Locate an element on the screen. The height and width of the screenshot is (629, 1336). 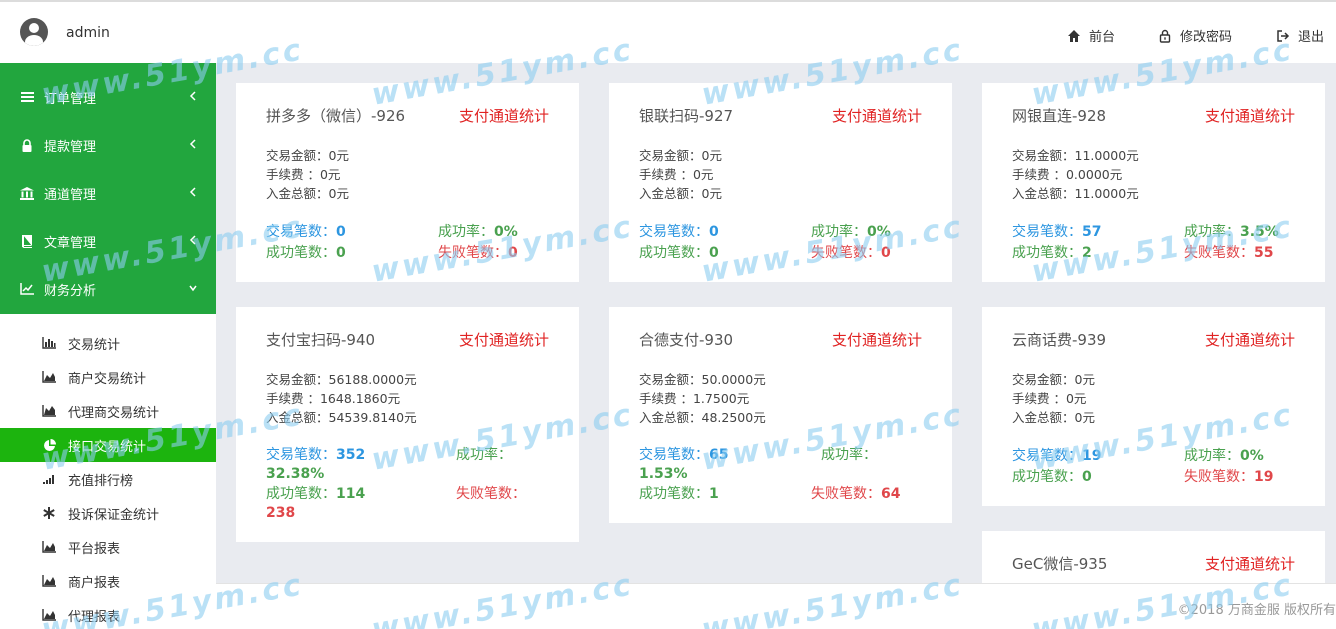
trade-amount: 11.0000元 is located at coordinates (1106, 155).